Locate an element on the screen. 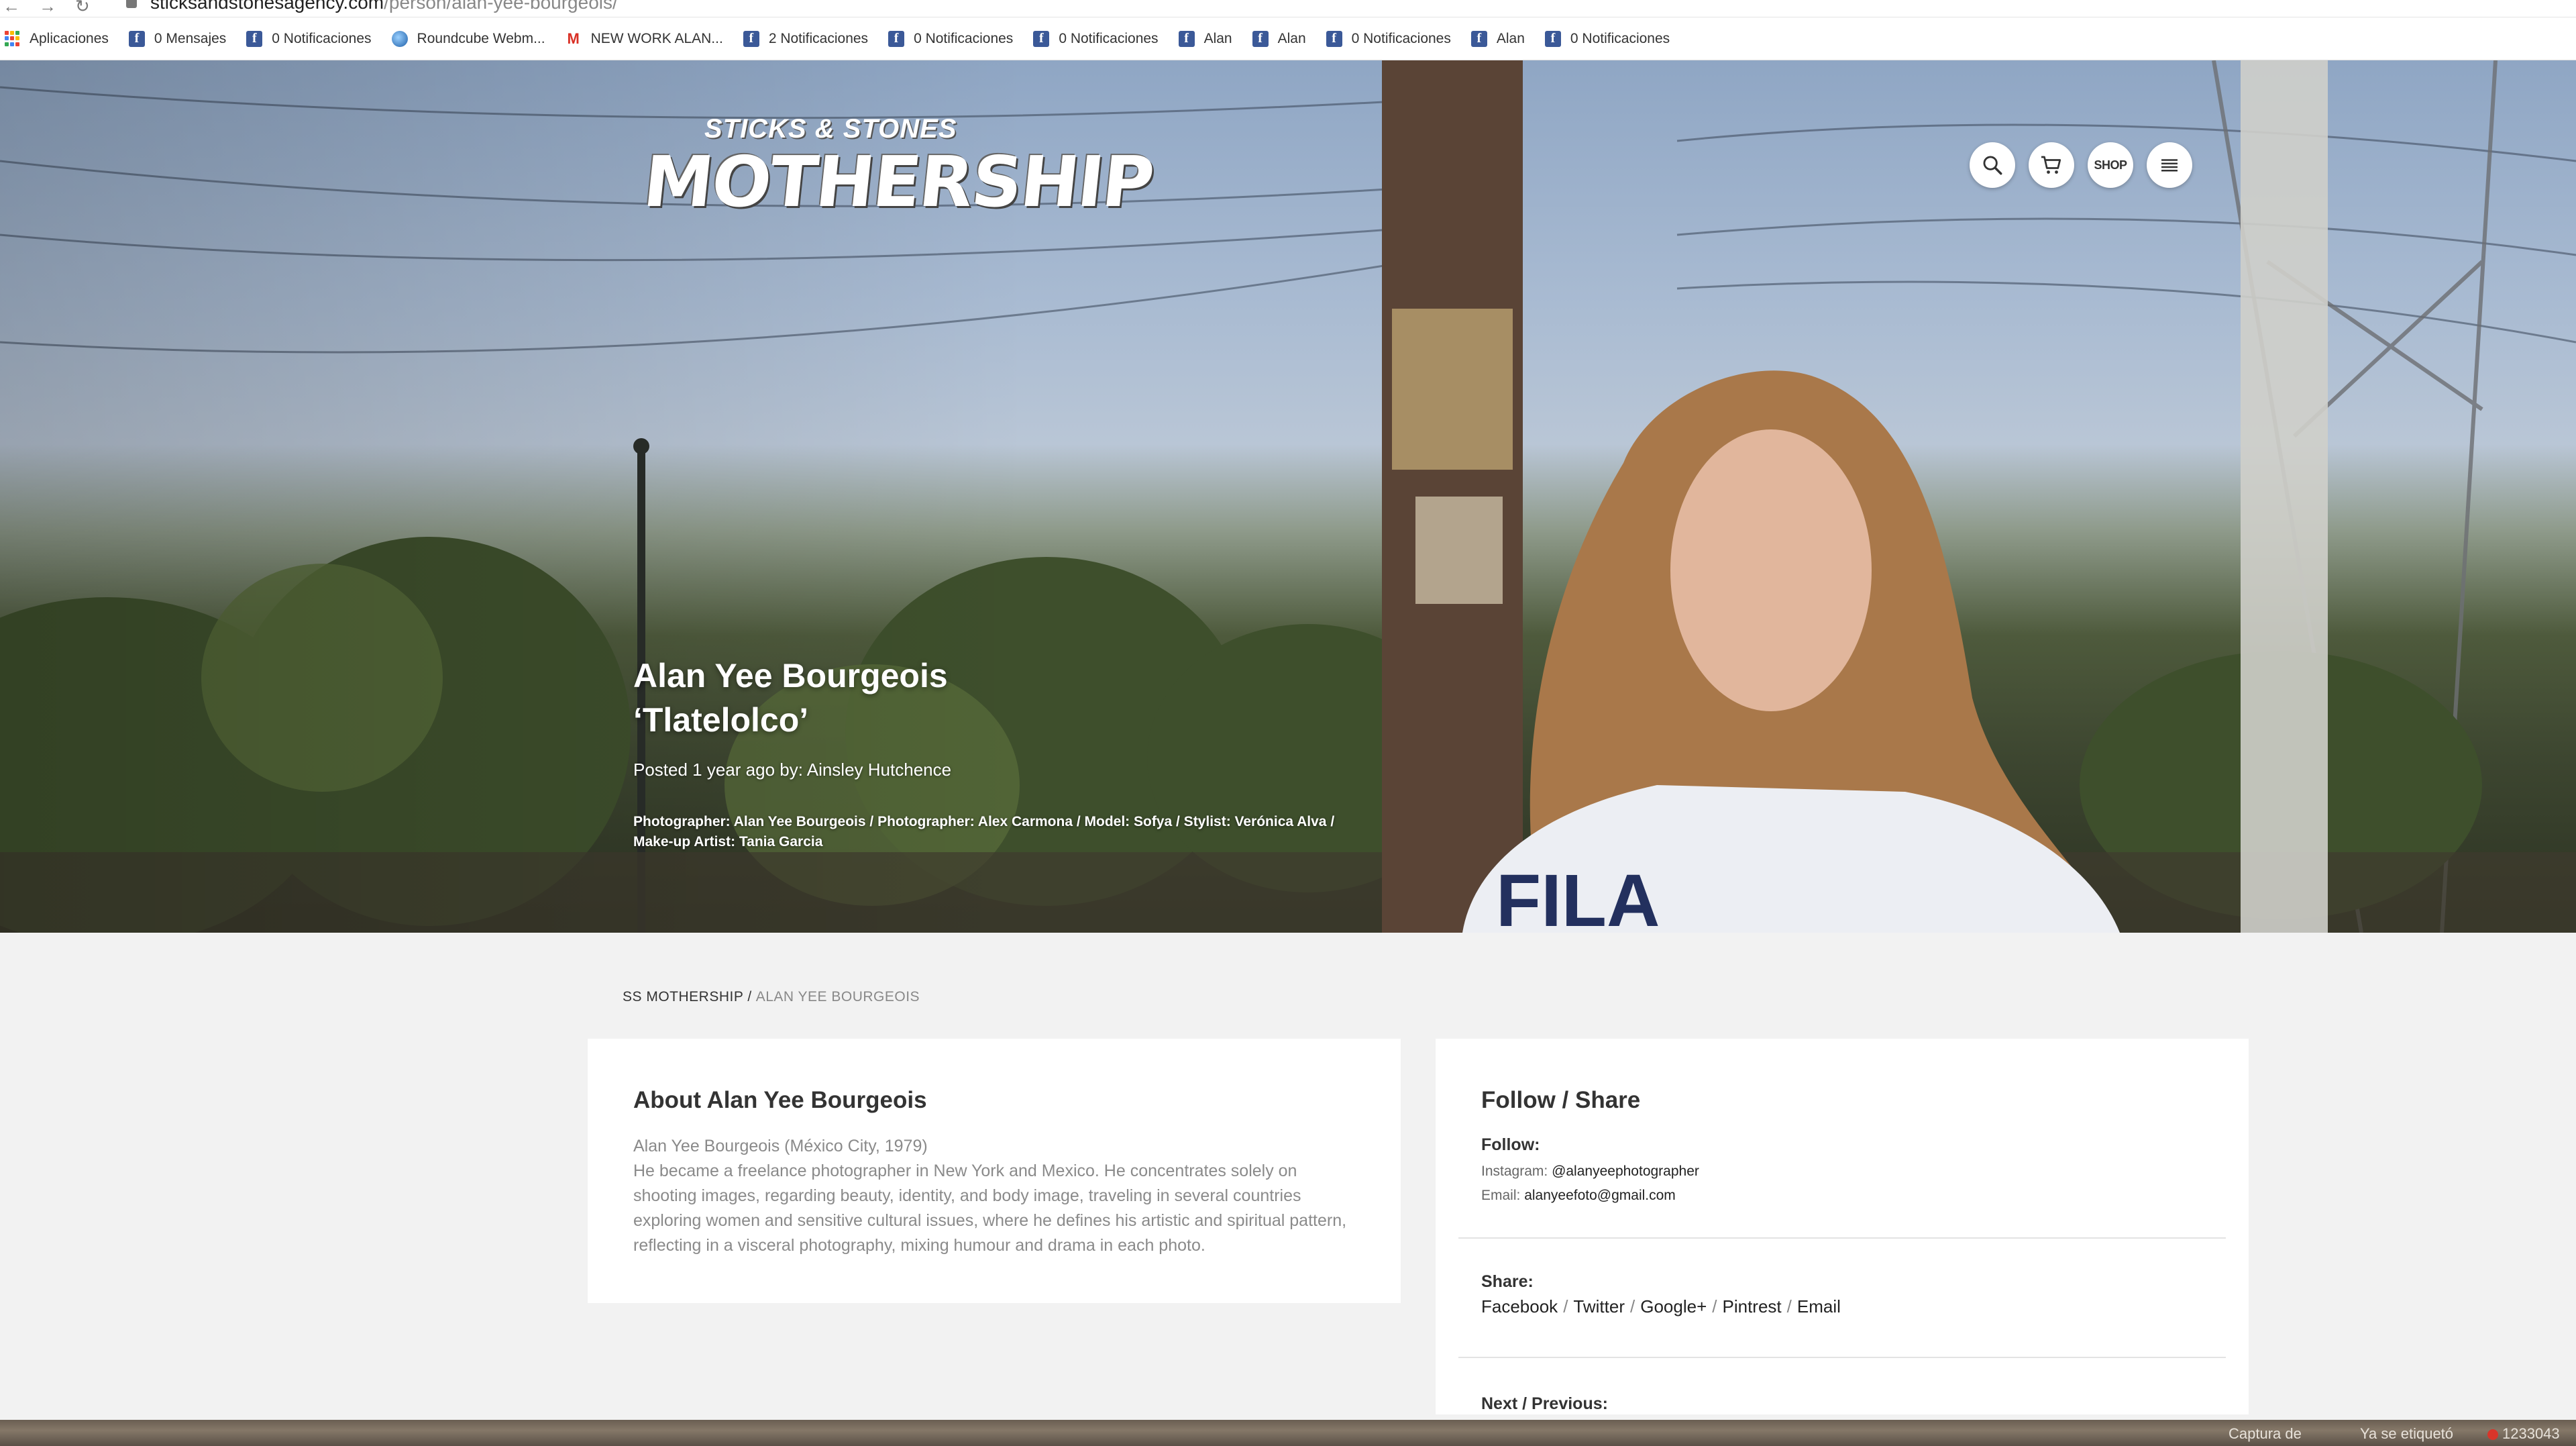  share-links: Facebook / Twitter / Google+ / Pintrest / Email is located at coordinates (1661, 1306).